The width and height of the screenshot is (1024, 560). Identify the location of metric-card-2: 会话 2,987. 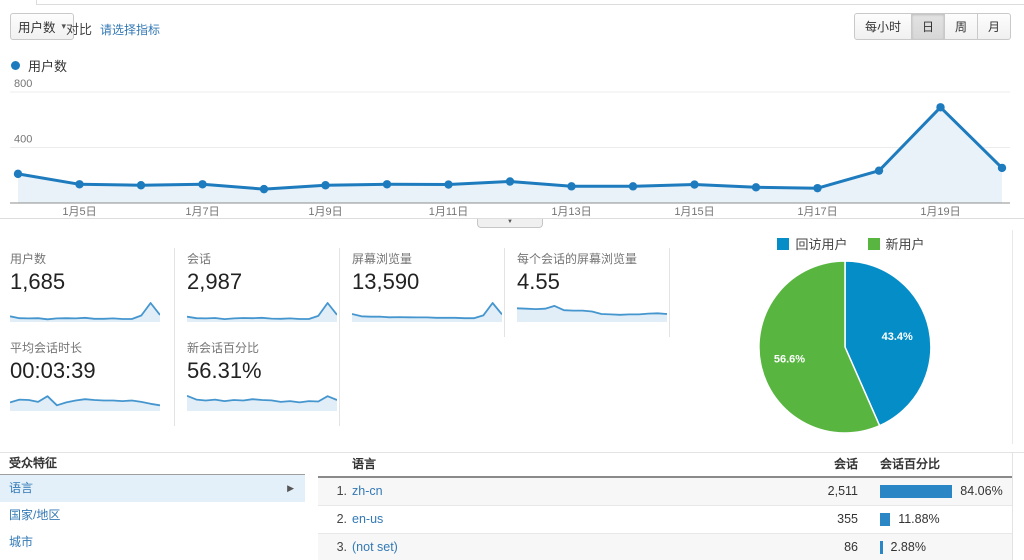
(257, 292).